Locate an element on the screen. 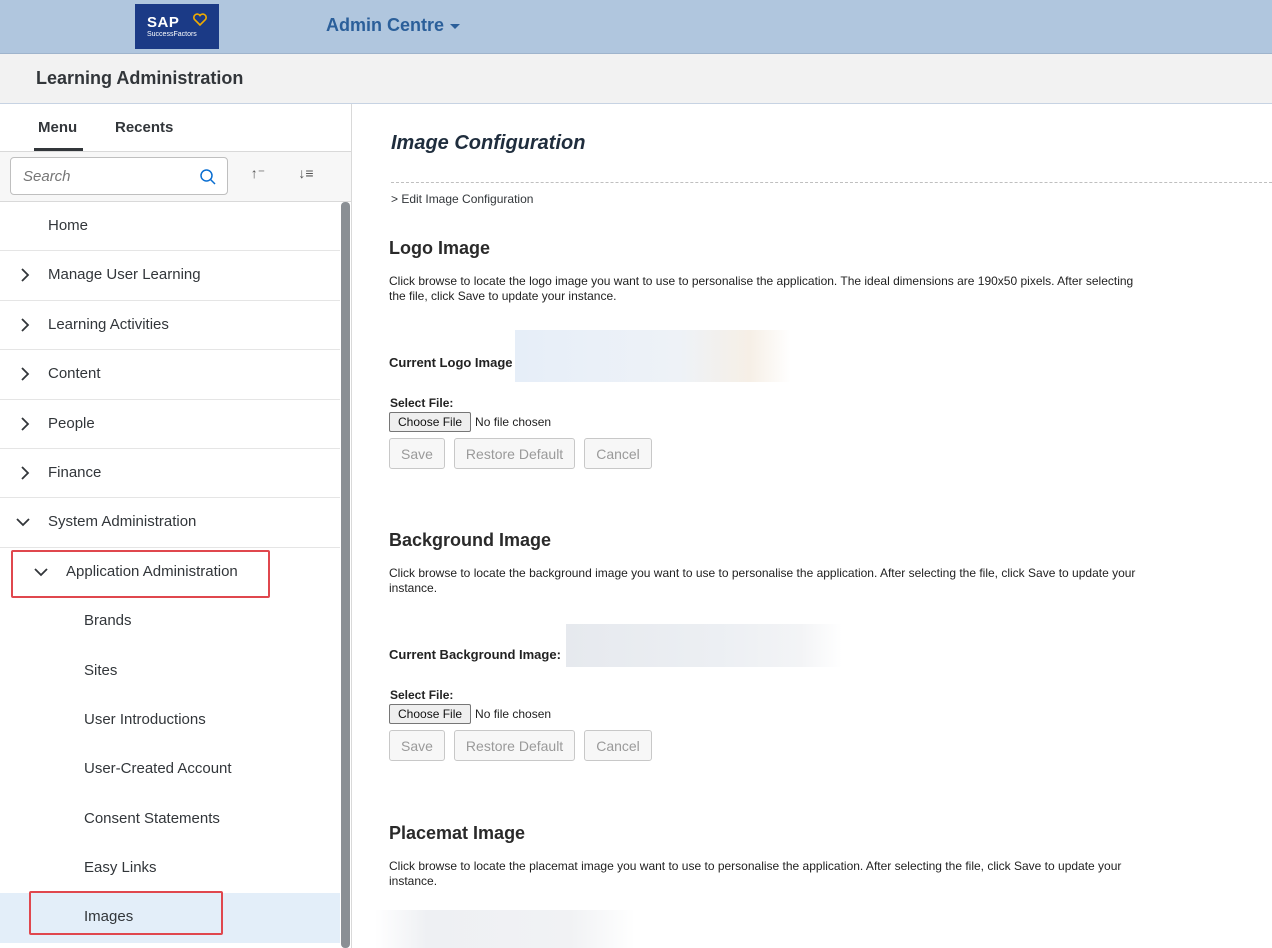 The width and height of the screenshot is (1272, 948). admin-centre-menu: Admin Centre is located at coordinates (393, 25).